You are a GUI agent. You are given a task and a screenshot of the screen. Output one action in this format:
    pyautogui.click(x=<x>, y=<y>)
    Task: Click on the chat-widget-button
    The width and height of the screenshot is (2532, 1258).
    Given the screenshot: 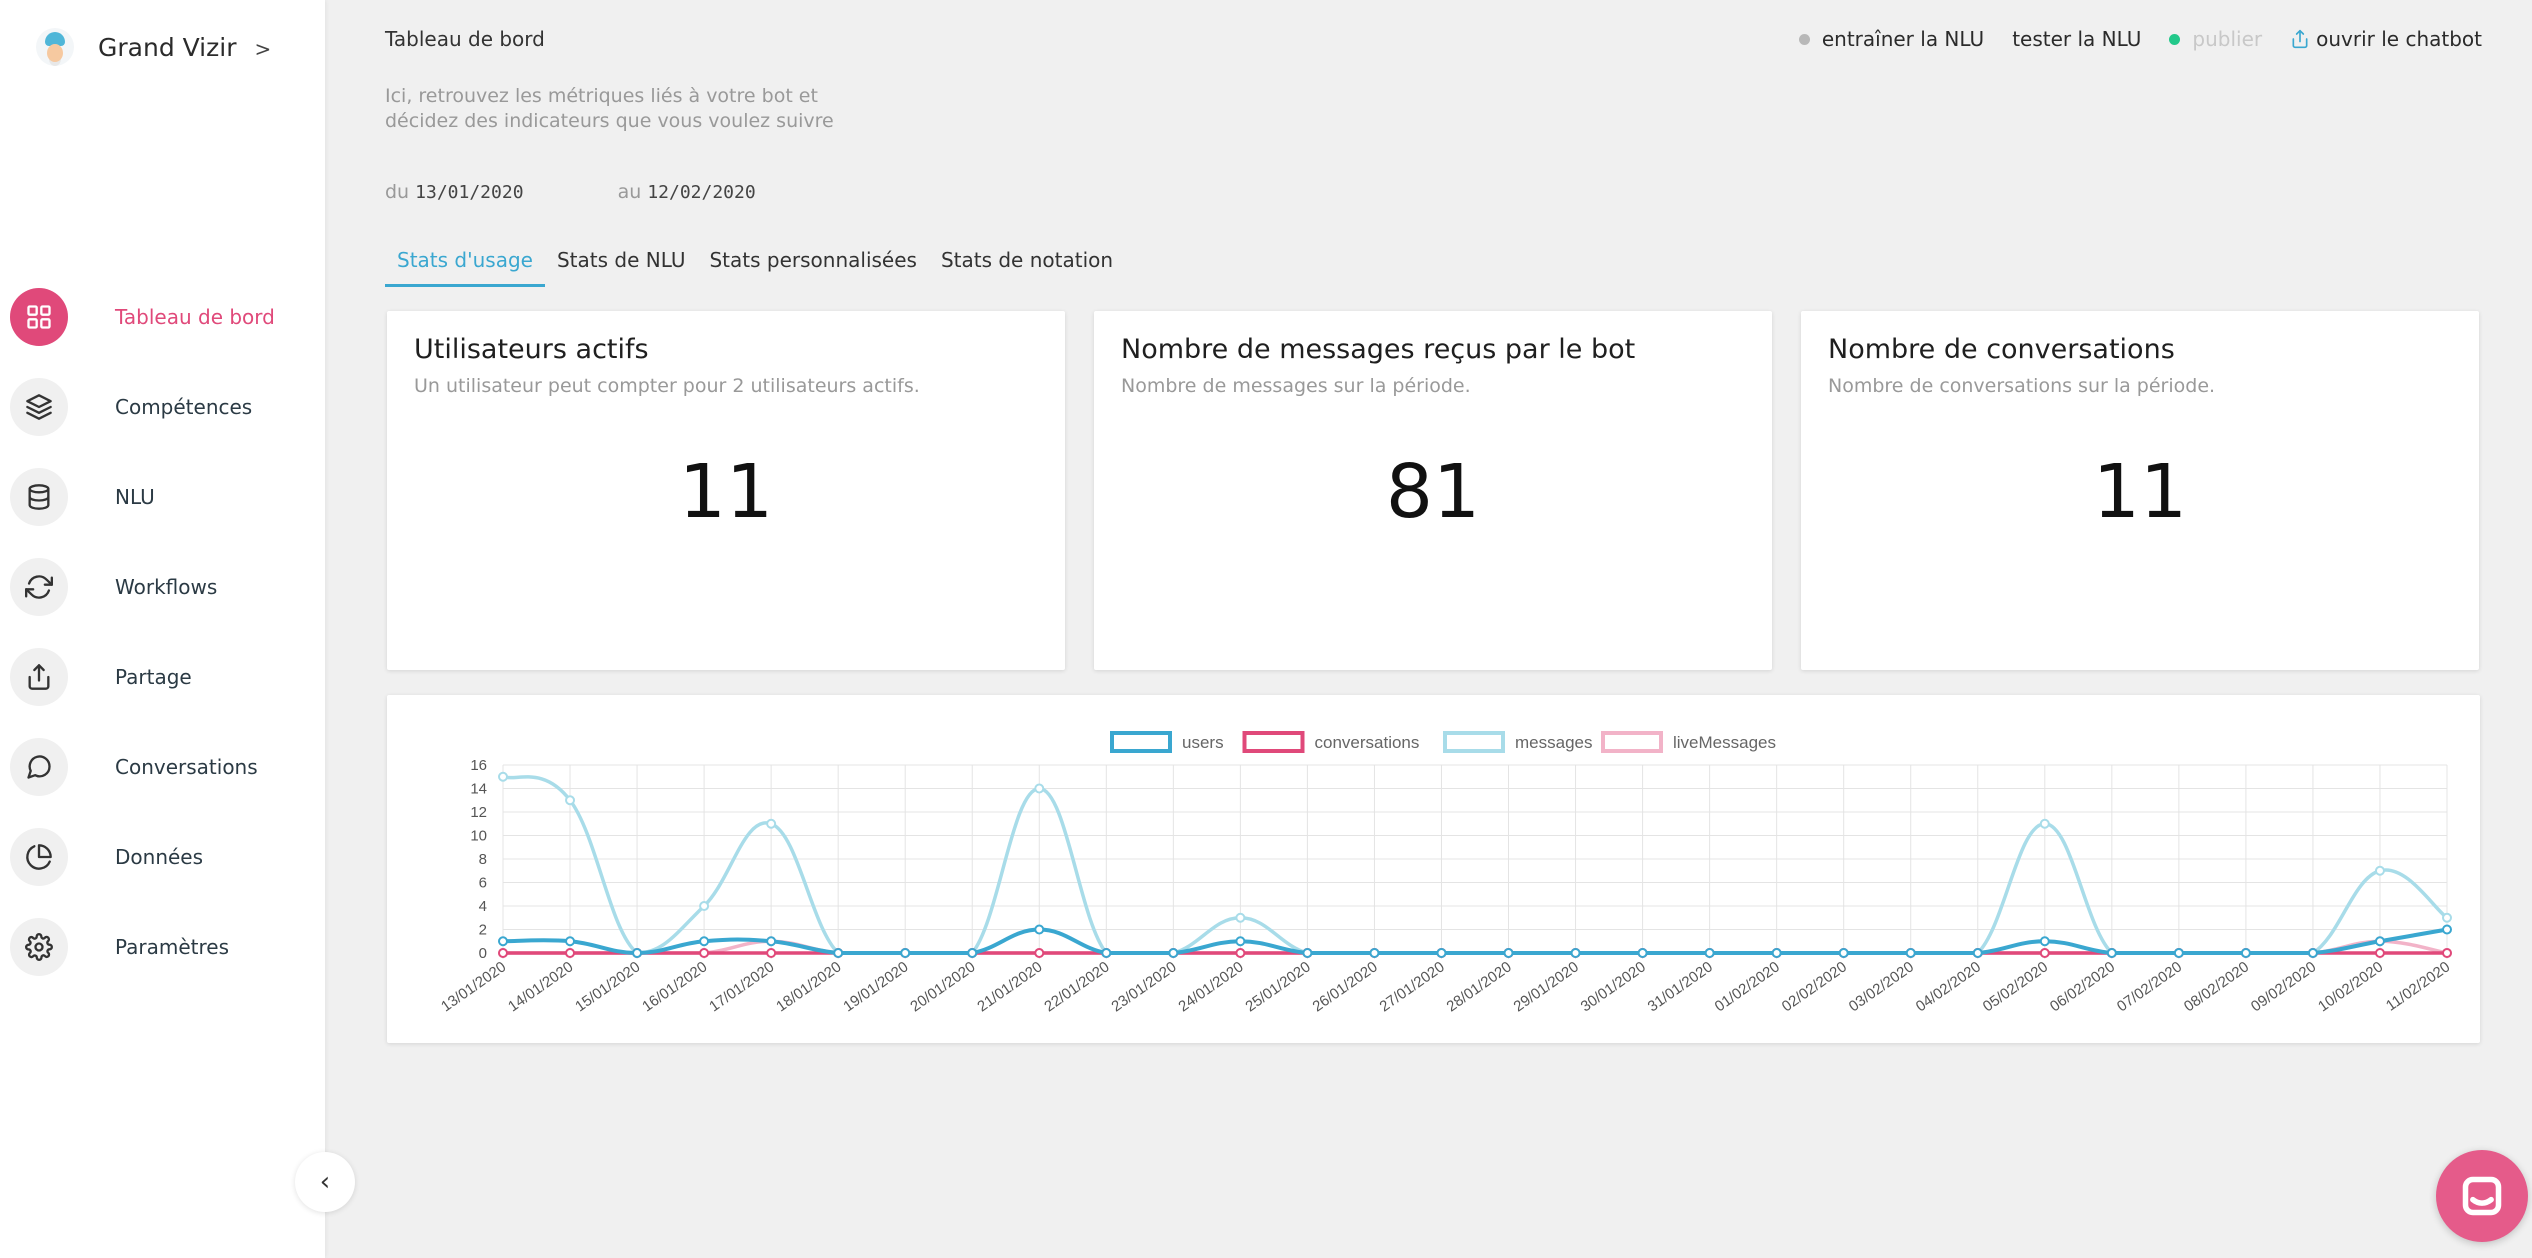 What is the action you would take?
    pyautogui.click(x=2482, y=1196)
    